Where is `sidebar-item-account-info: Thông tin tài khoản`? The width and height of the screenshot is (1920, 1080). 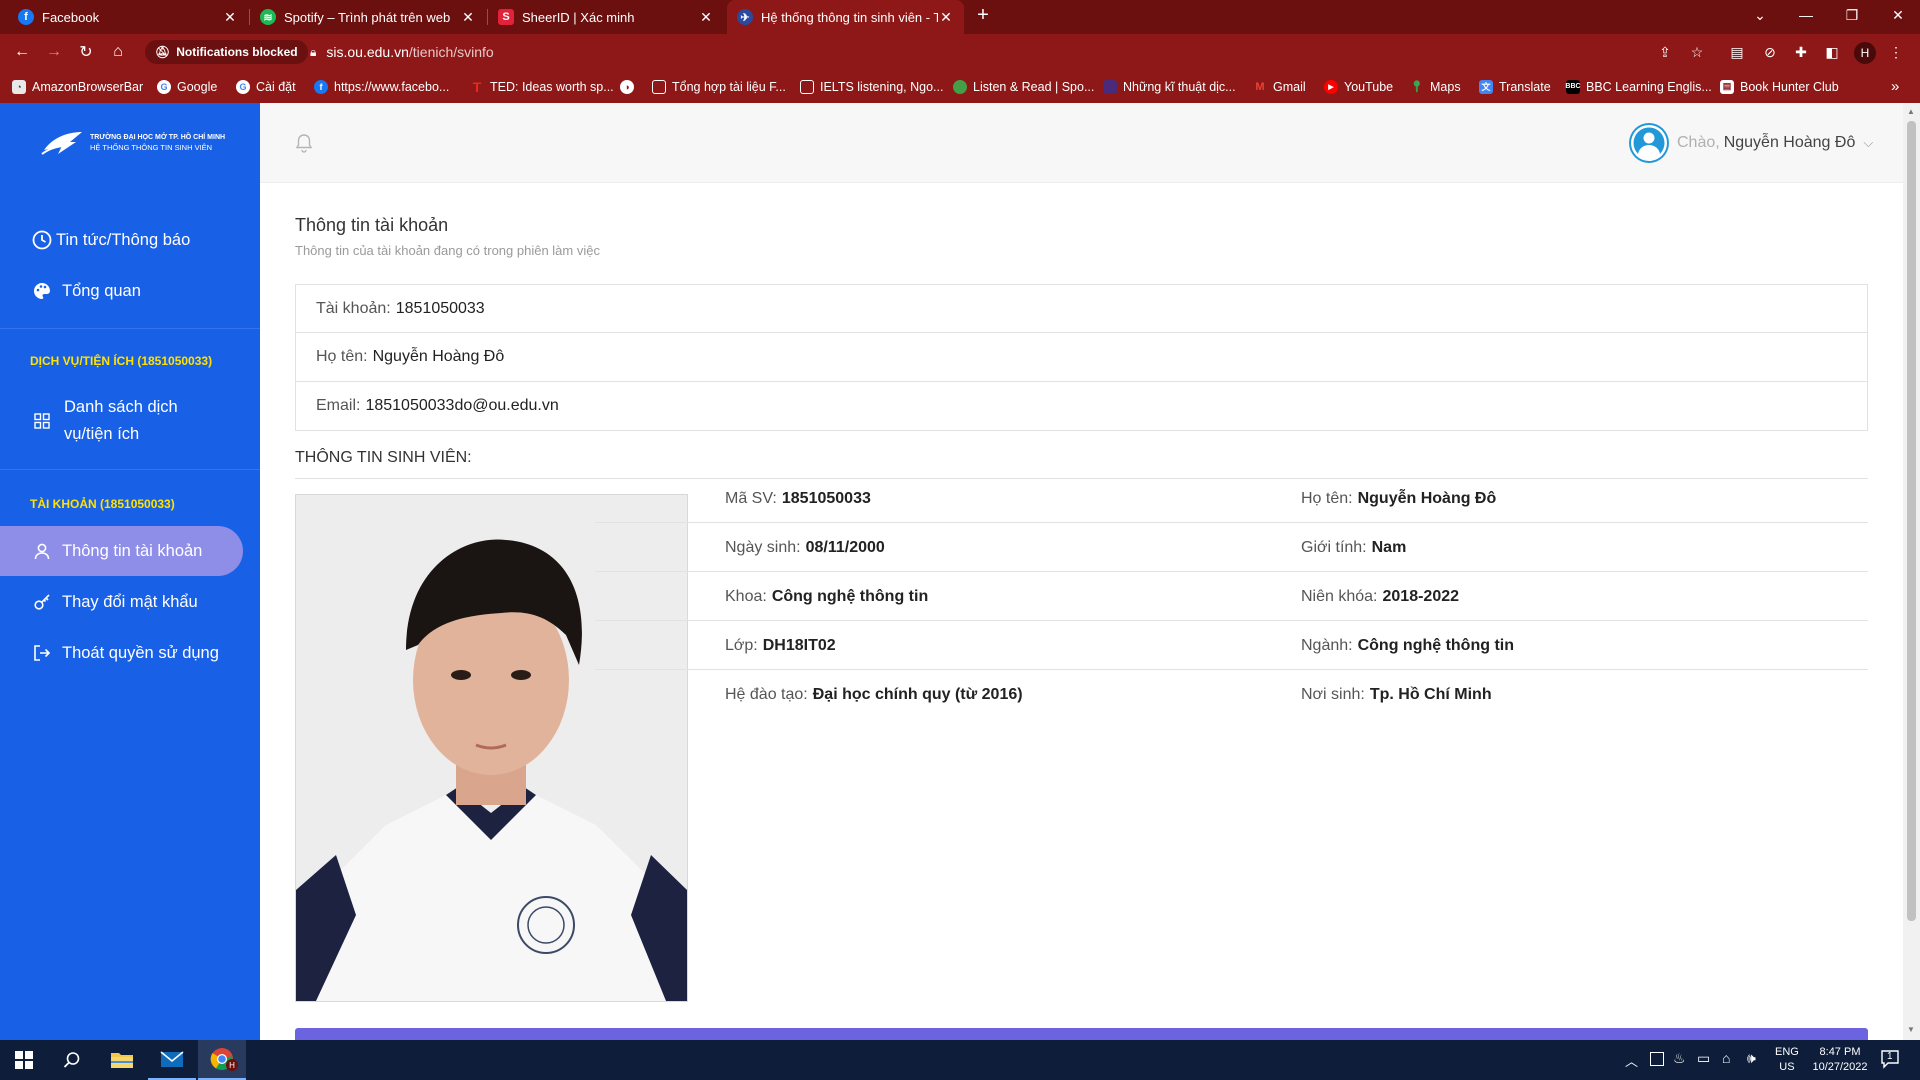 sidebar-item-account-info: Thông tin tài khoản is located at coordinates (121, 551).